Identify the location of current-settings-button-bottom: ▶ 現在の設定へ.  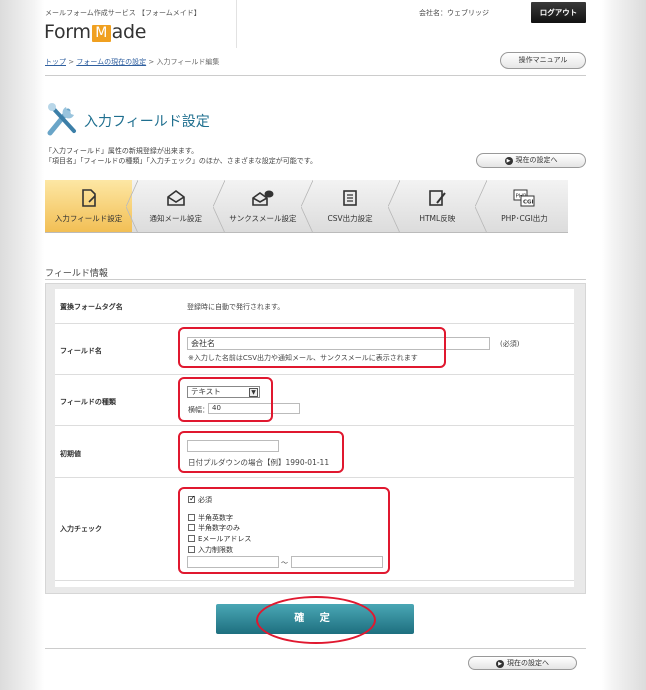
(522, 663).